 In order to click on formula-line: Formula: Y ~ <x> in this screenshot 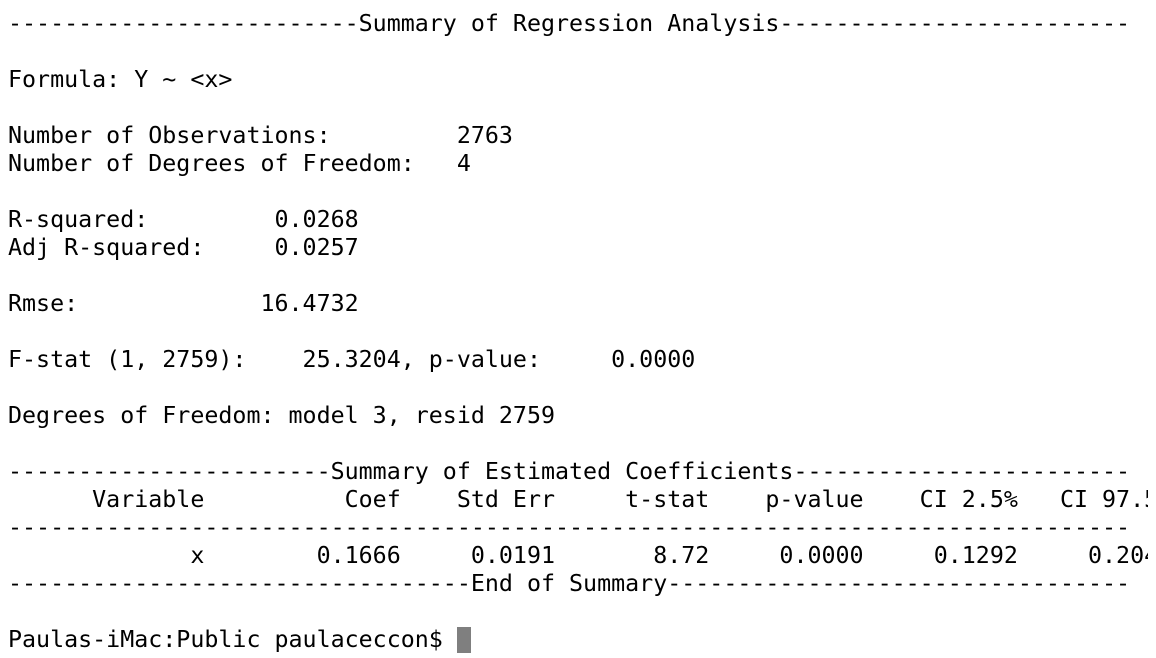, I will do `click(120, 79)`.